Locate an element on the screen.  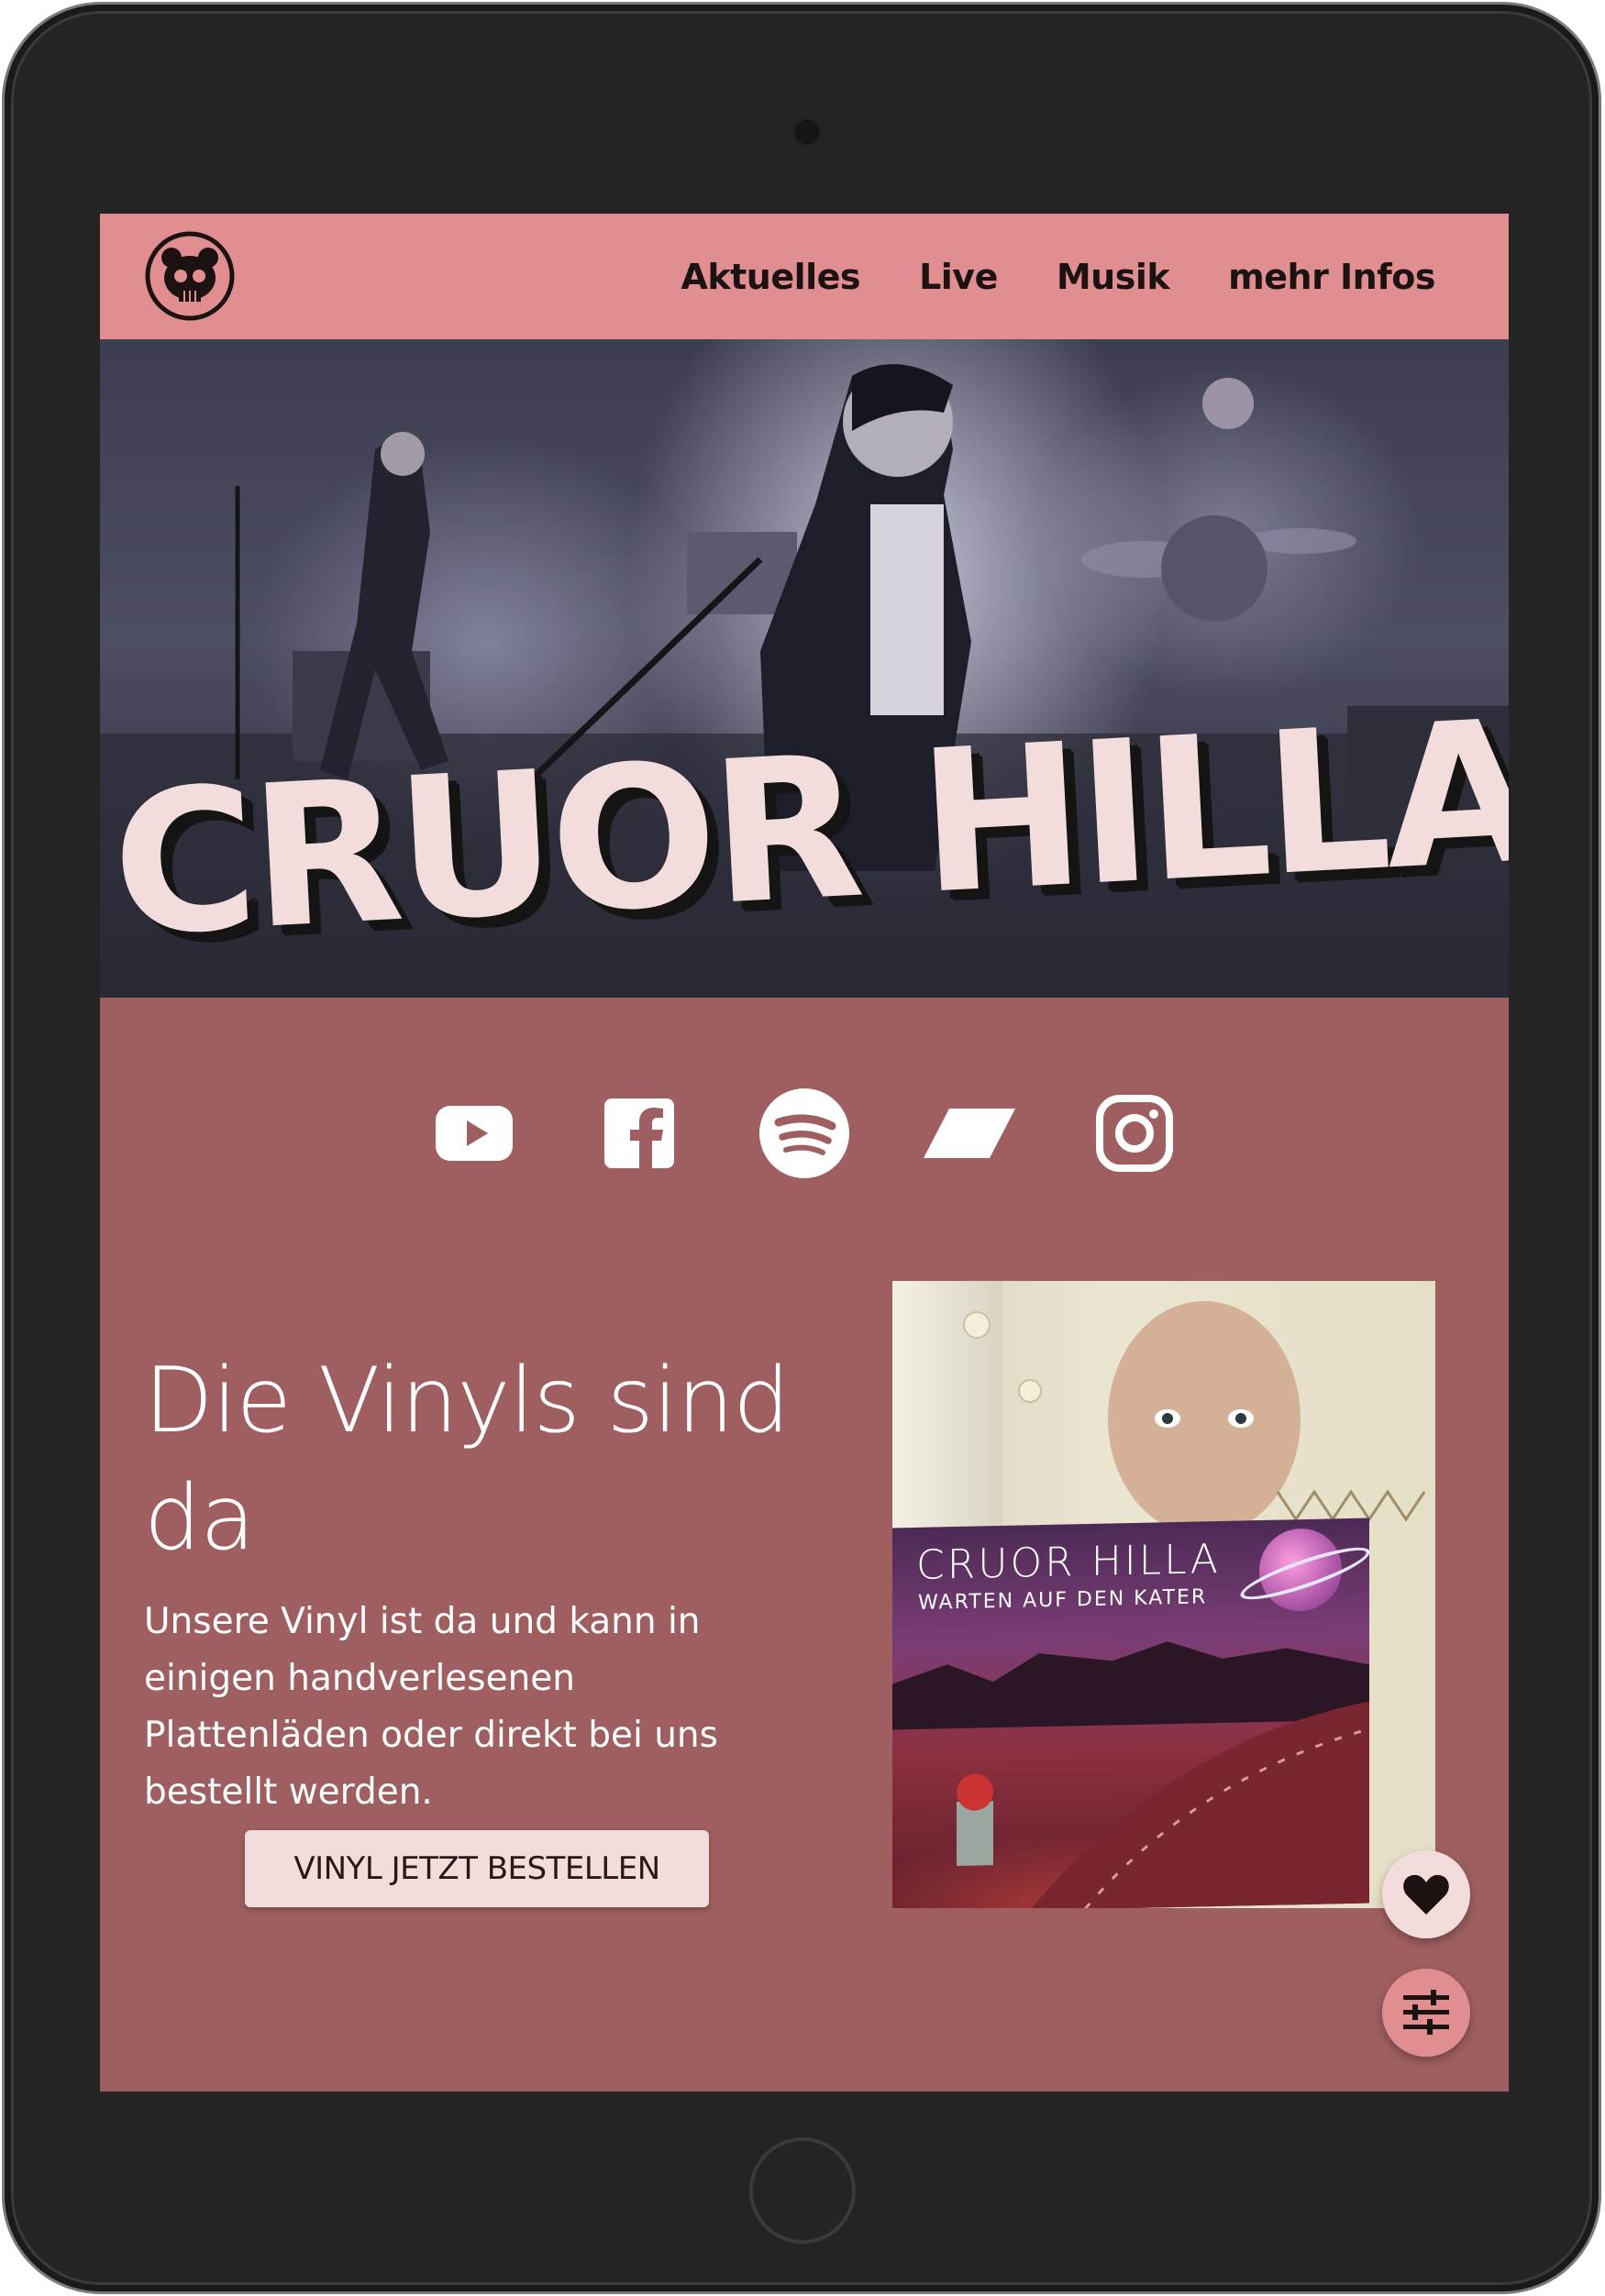
nav-item-mehr-infos: mehr Infos is located at coordinates (1331, 277).